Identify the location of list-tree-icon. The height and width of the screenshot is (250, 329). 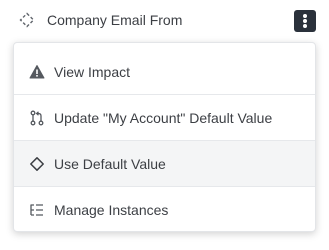
(36, 210).